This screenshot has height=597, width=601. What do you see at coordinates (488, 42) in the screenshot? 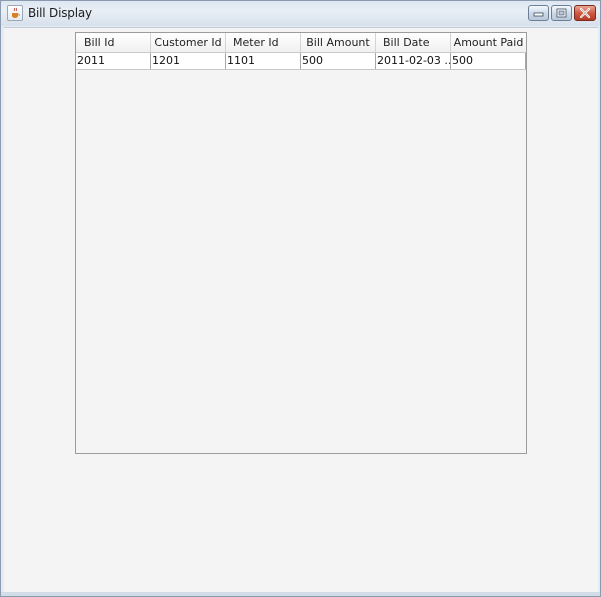
I see `column-header-amount-paid: Amount Paid` at bounding box center [488, 42].